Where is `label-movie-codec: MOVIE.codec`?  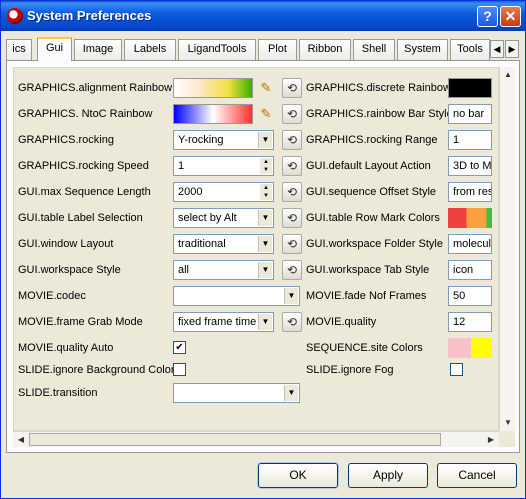
label-movie-codec: MOVIE.codec is located at coordinates (52, 296).